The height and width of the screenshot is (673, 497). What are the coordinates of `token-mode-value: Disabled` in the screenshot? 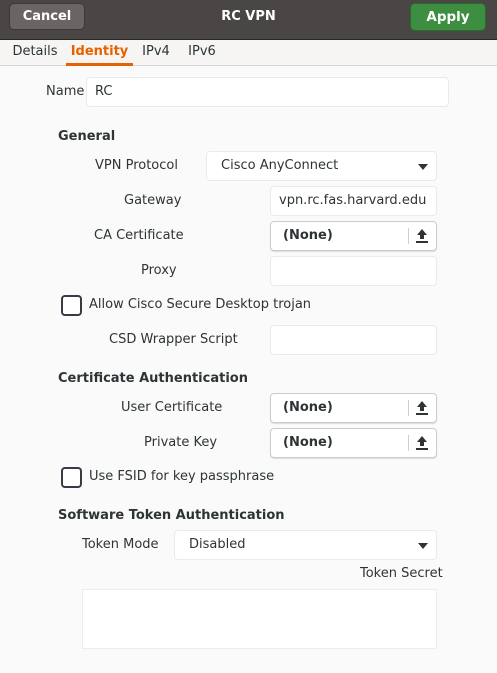 It's located at (217, 544).